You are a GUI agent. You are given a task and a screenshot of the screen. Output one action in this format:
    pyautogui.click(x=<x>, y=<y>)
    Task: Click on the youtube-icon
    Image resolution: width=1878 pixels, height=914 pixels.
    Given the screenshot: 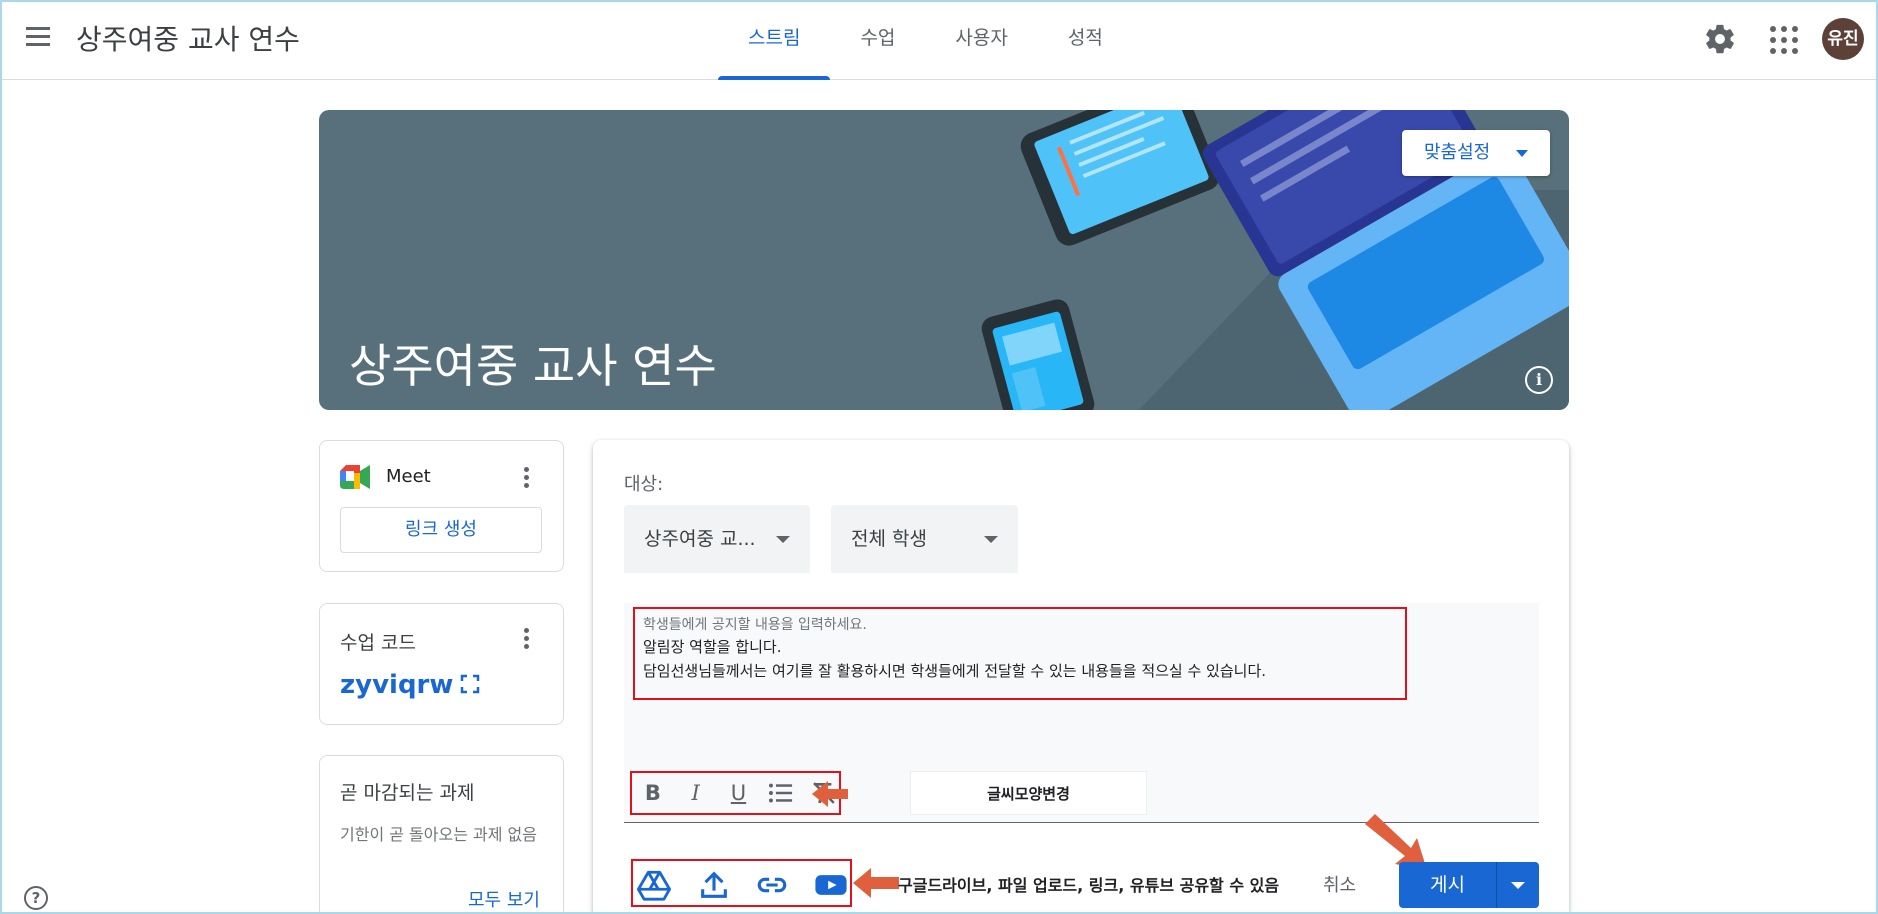 What is the action you would take?
    pyautogui.click(x=831, y=885)
    